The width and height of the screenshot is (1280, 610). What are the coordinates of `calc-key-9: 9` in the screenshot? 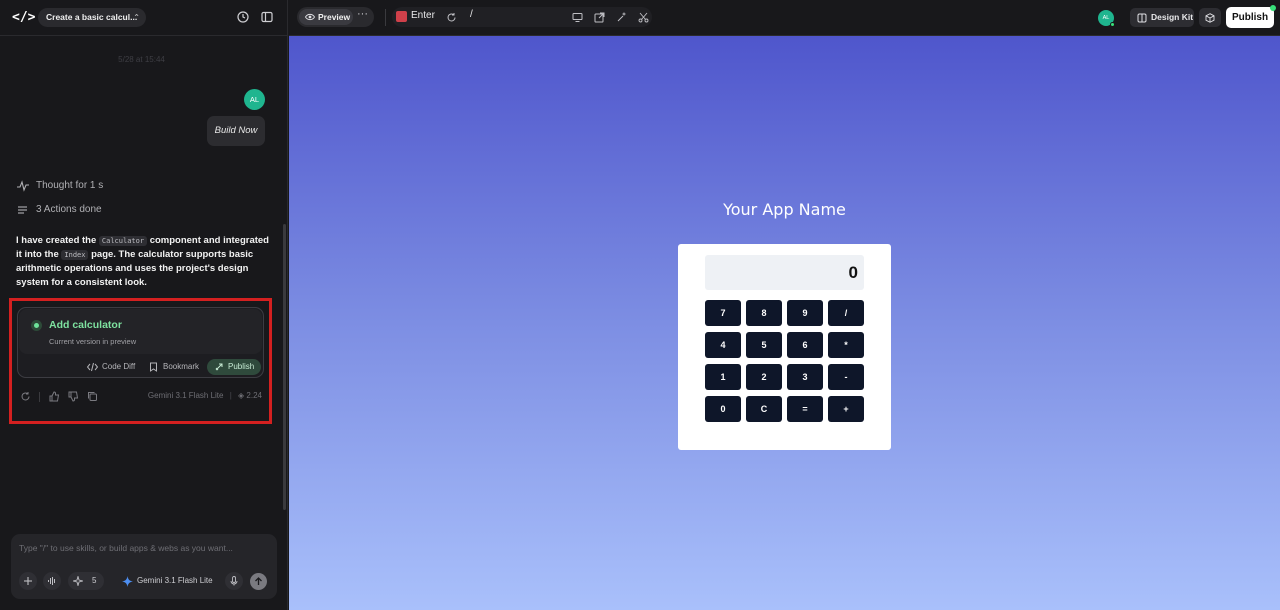 It's located at (805, 313).